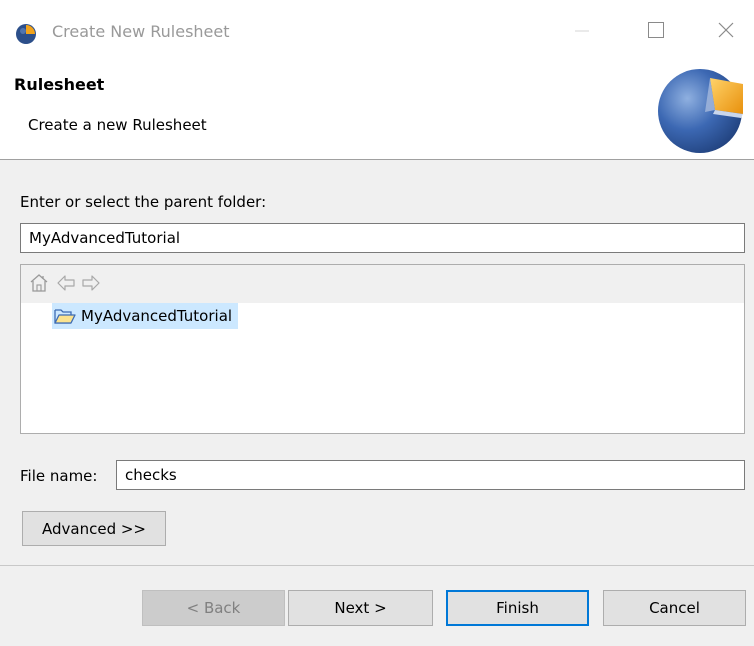  What do you see at coordinates (582, 32) in the screenshot?
I see `minimize-icon` at bounding box center [582, 32].